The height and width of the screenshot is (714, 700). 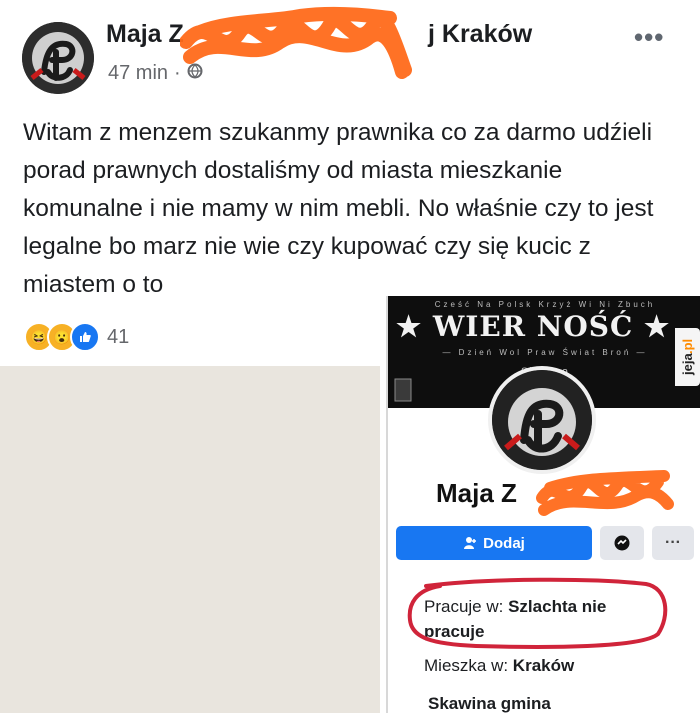 What do you see at coordinates (545, 304) in the screenshot?
I see `cover-top-text: Cześć Na Polsk Krzyż Wi Ni Zbuch` at bounding box center [545, 304].